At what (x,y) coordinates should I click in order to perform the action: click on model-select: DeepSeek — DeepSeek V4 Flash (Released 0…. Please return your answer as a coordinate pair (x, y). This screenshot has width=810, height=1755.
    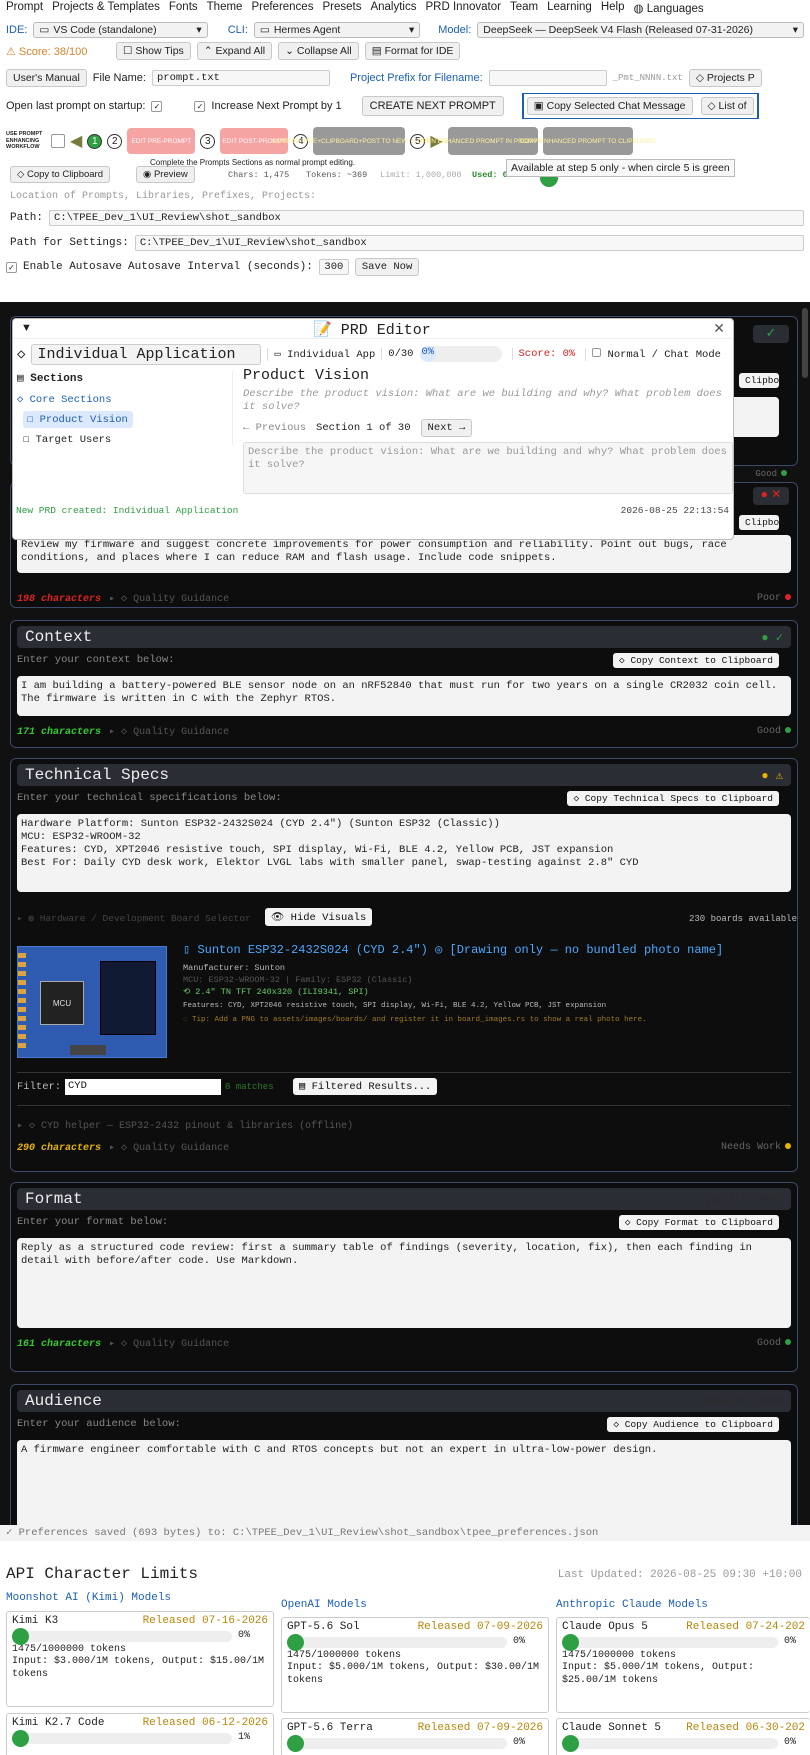
    Looking at the image, I should click on (640, 30).